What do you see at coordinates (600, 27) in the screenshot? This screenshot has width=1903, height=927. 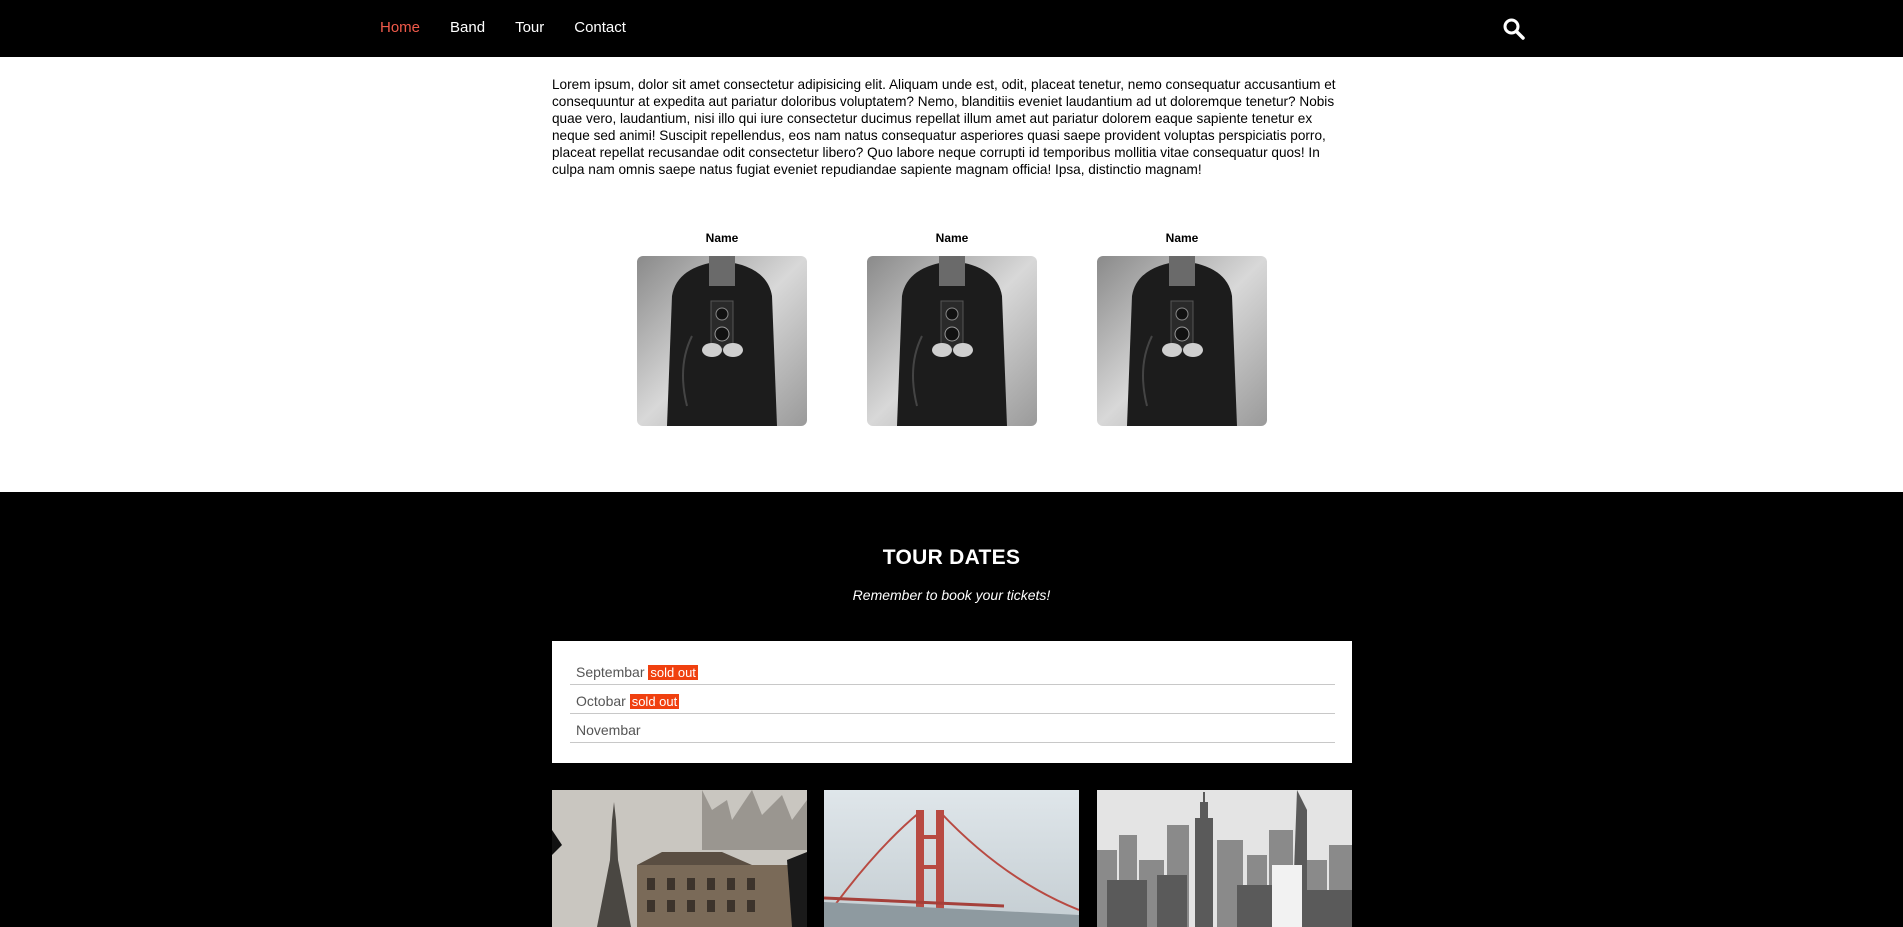 I see `nav-link-contact: Contact` at bounding box center [600, 27].